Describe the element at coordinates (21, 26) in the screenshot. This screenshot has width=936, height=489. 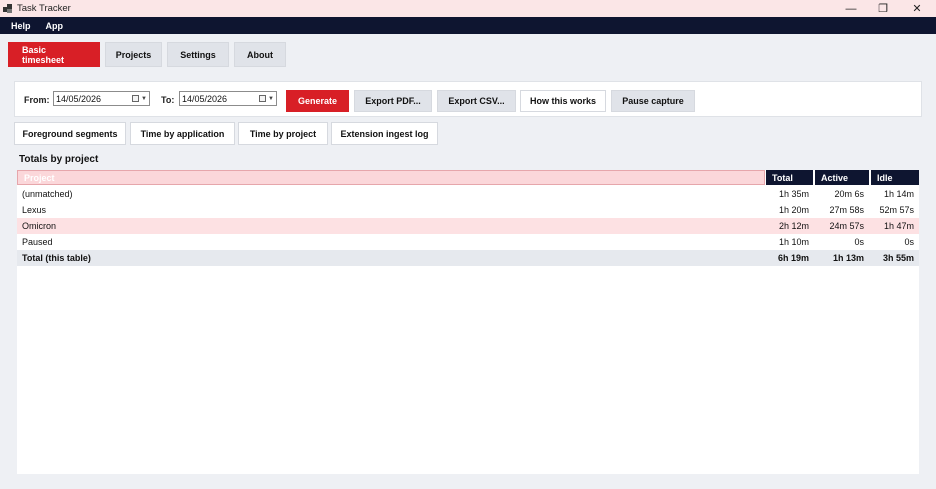
I see `menu-help: Help` at that location.